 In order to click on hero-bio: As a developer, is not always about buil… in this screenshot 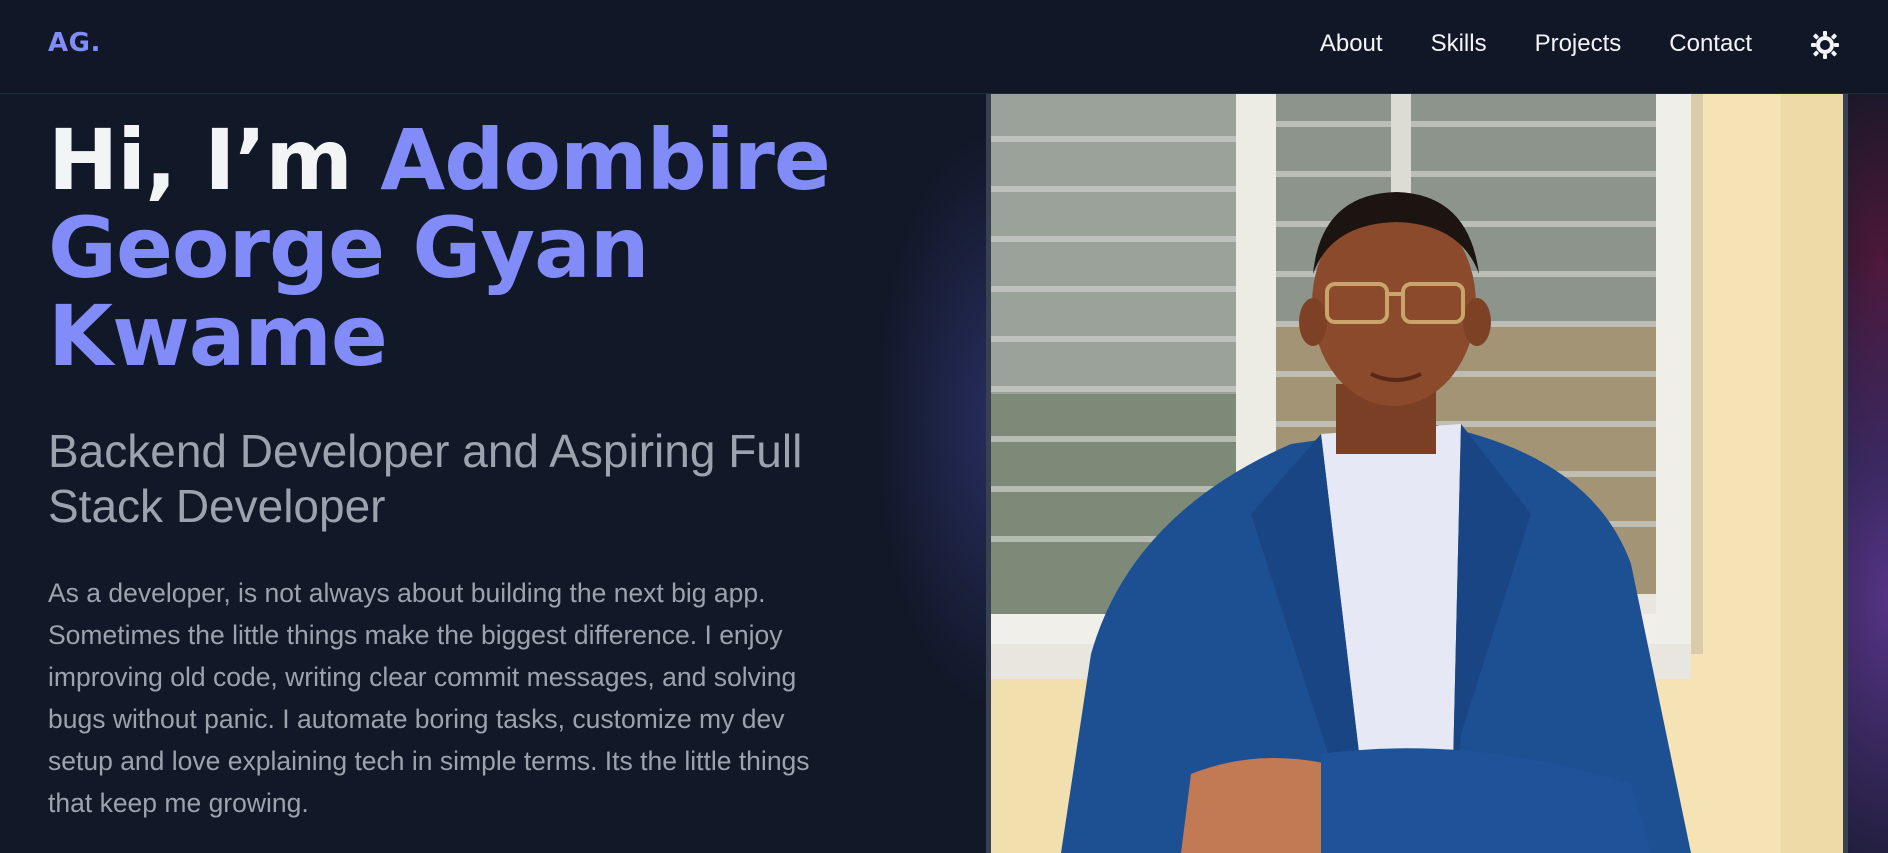, I will do `click(429, 698)`.